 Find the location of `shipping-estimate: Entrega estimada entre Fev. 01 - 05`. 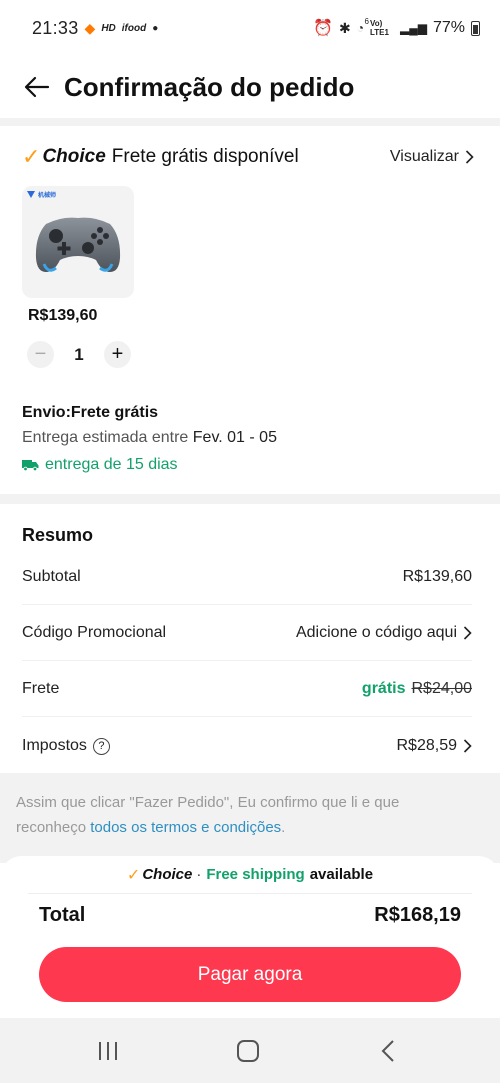

shipping-estimate: Entrega estimada entre Fev. 01 - 05 is located at coordinates (149, 438).